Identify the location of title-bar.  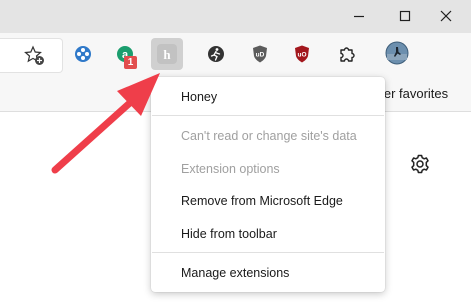
(235, 16).